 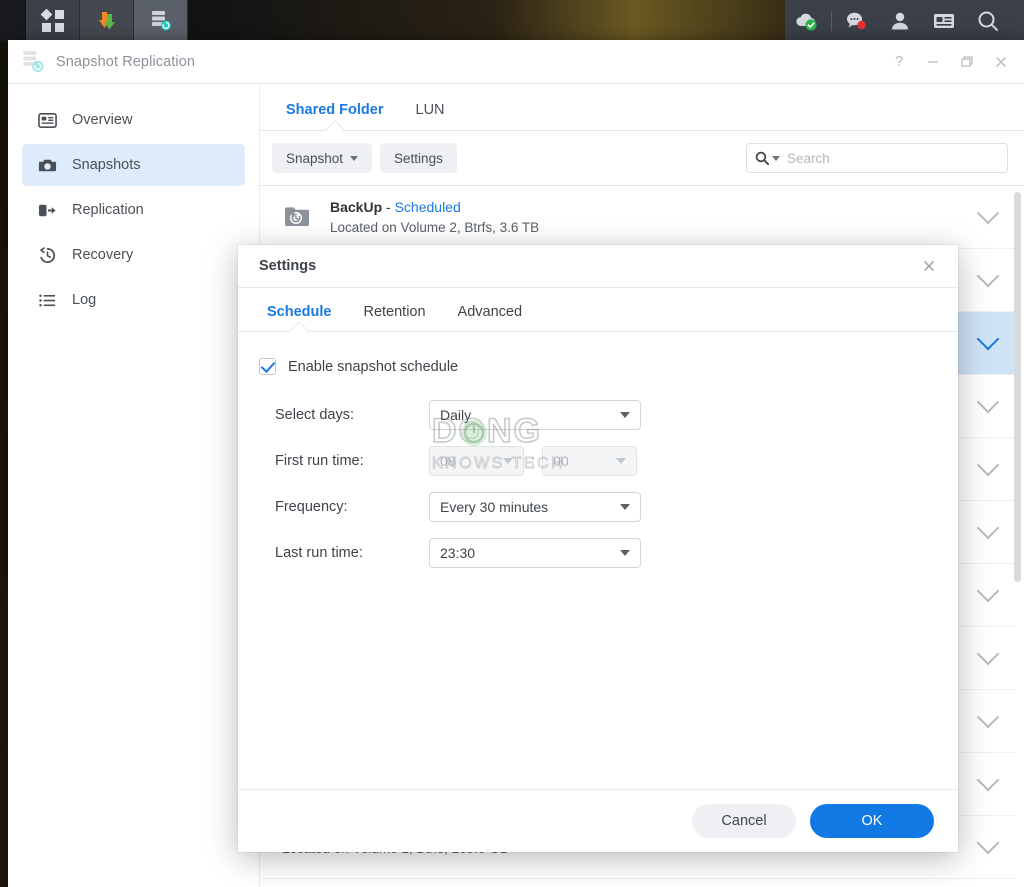 What do you see at coordinates (356, 207) in the screenshot?
I see `row-name: BackUp` at bounding box center [356, 207].